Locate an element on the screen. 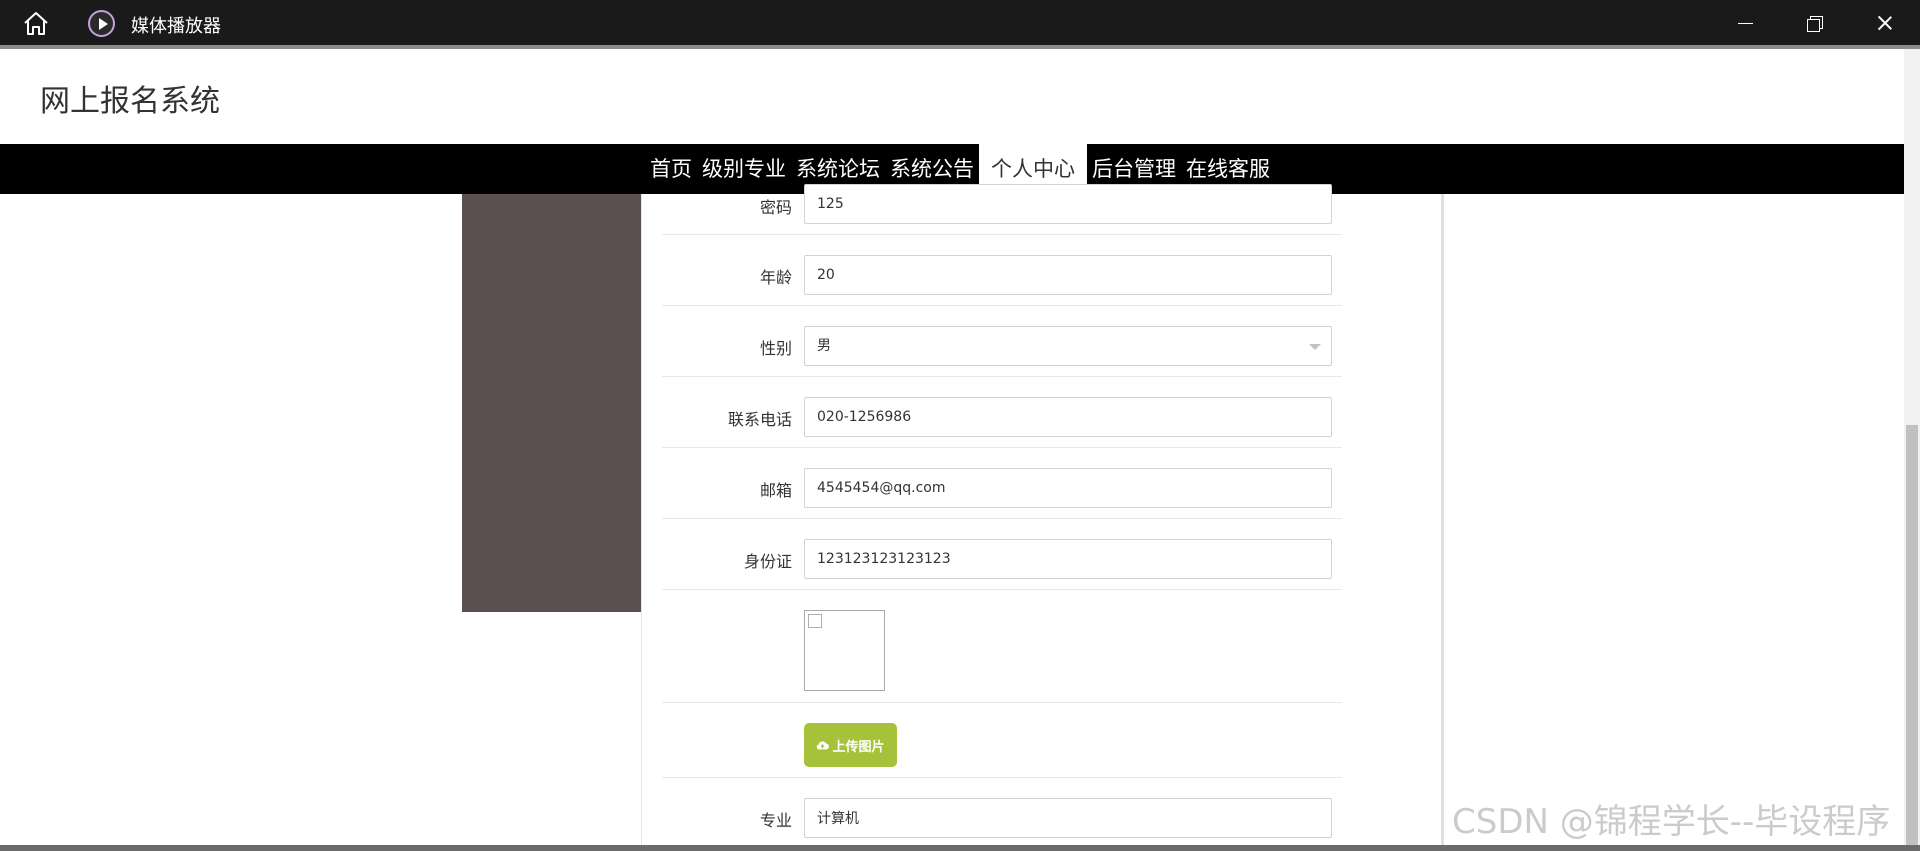 The height and width of the screenshot is (851, 1920). side-panel is located at coordinates (551, 403).